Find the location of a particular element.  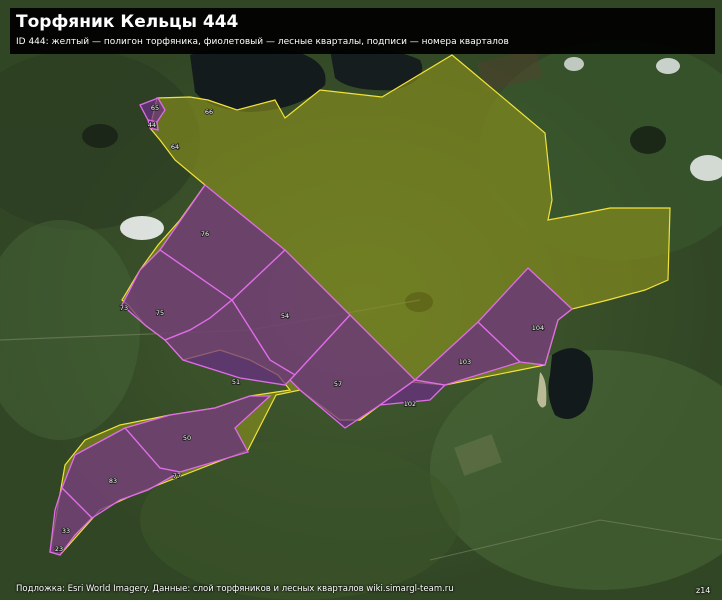

quarter-label-83: 83 is located at coordinates (113, 481).